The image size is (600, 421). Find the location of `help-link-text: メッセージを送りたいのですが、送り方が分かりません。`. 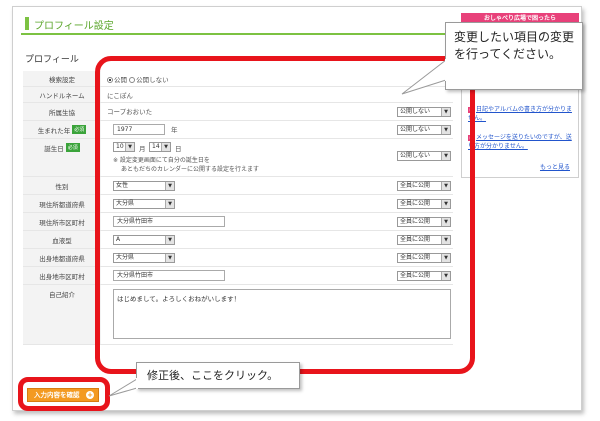

help-link-text: メッセージを送りたいのですが、送り方が分かりません。 is located at coordinates (520, 142).